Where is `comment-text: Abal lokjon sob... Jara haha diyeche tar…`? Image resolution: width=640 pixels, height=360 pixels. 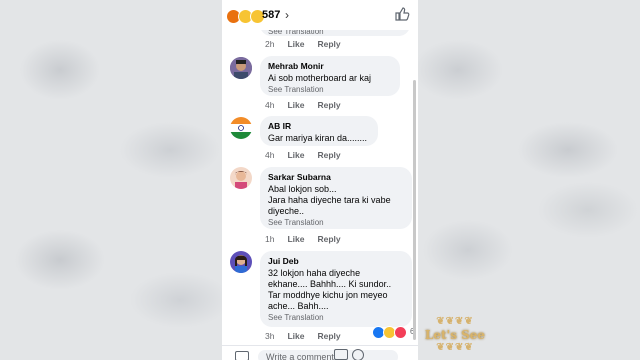 comment-text: Abal lokjon sob... Jara haha diyeche tar… is located at coordinates (329, 200).